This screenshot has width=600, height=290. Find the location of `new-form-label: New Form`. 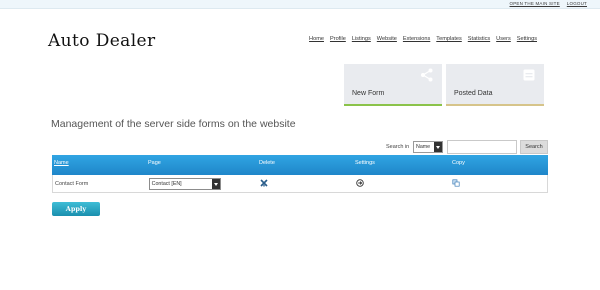

new-form-label: New Form is located at coordinates (368, 93).